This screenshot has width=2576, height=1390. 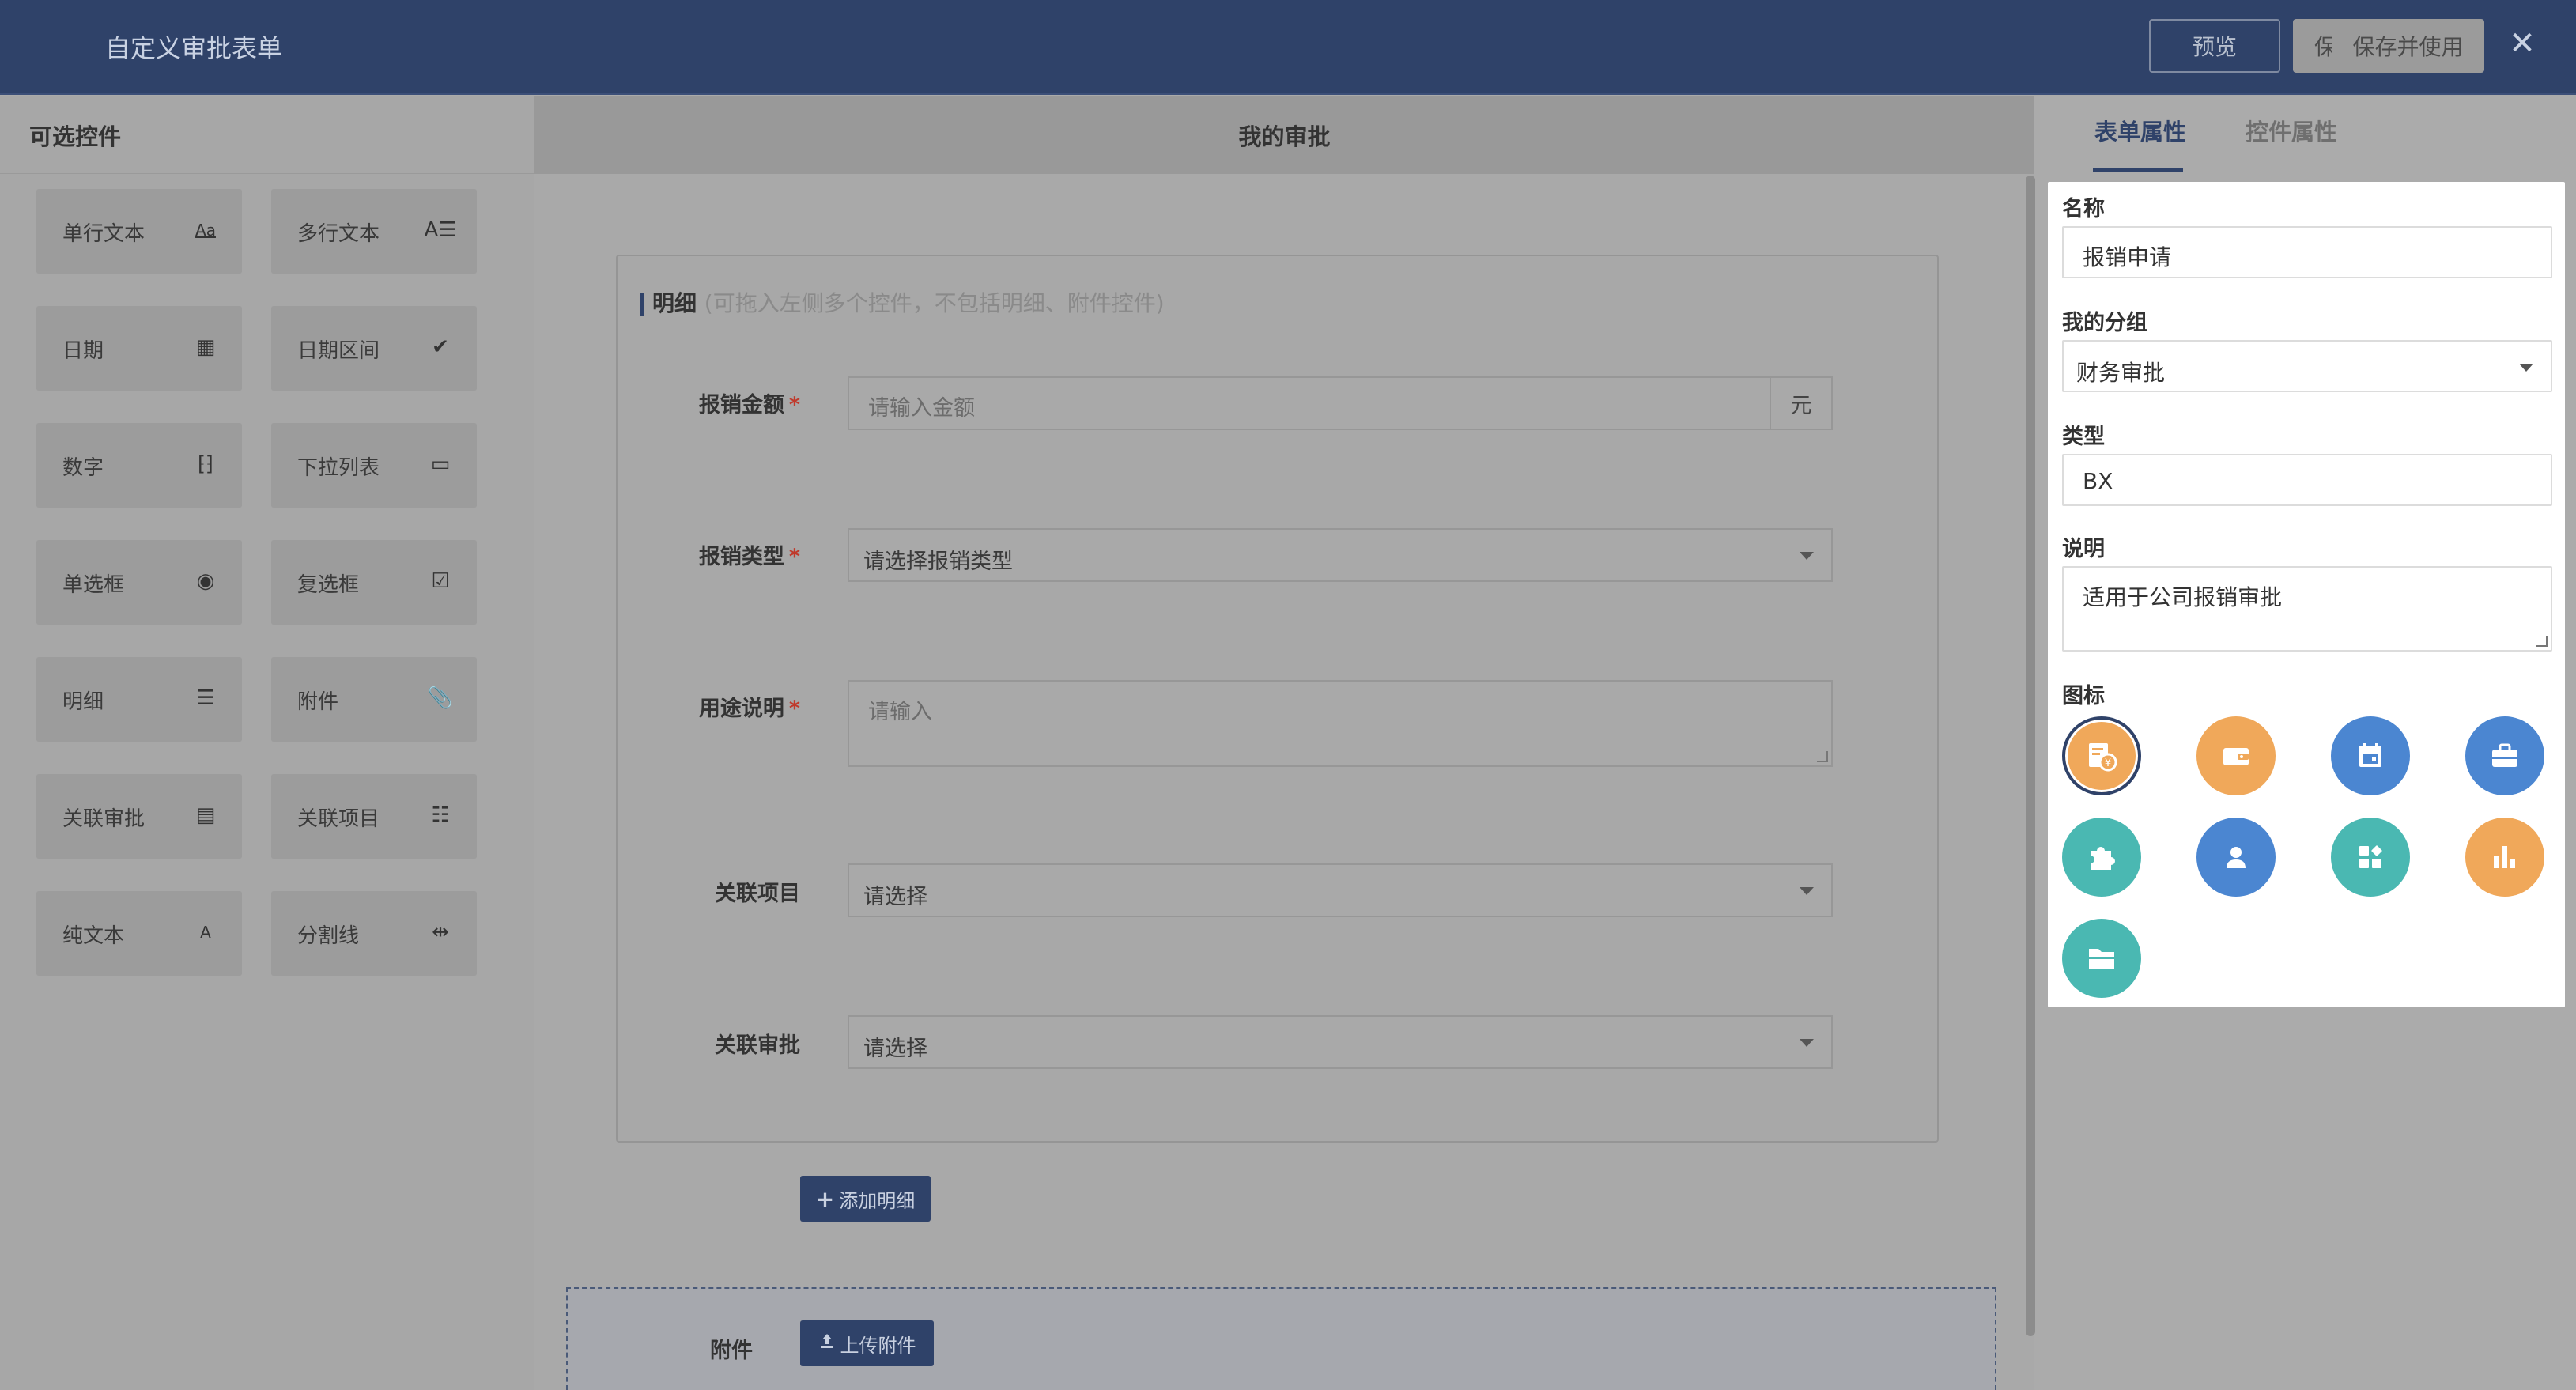 What do you see at coordinates (2101, 958) in the screenshot?
I see `folder-icon` at bounding box center [2101, 958].